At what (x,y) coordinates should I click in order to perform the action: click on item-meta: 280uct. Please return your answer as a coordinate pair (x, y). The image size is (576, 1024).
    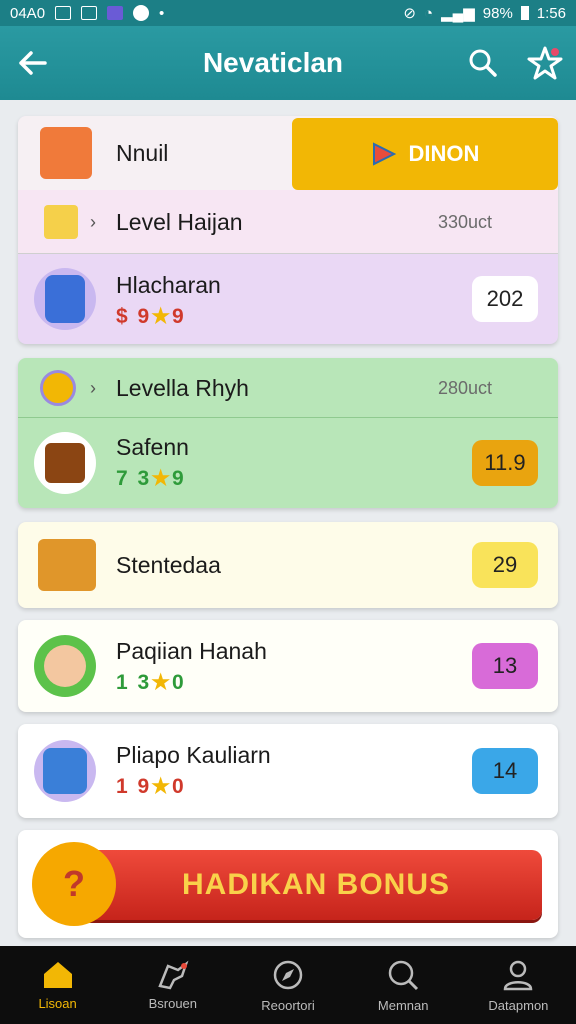
    Looking at the image, I should click on (464, 387).